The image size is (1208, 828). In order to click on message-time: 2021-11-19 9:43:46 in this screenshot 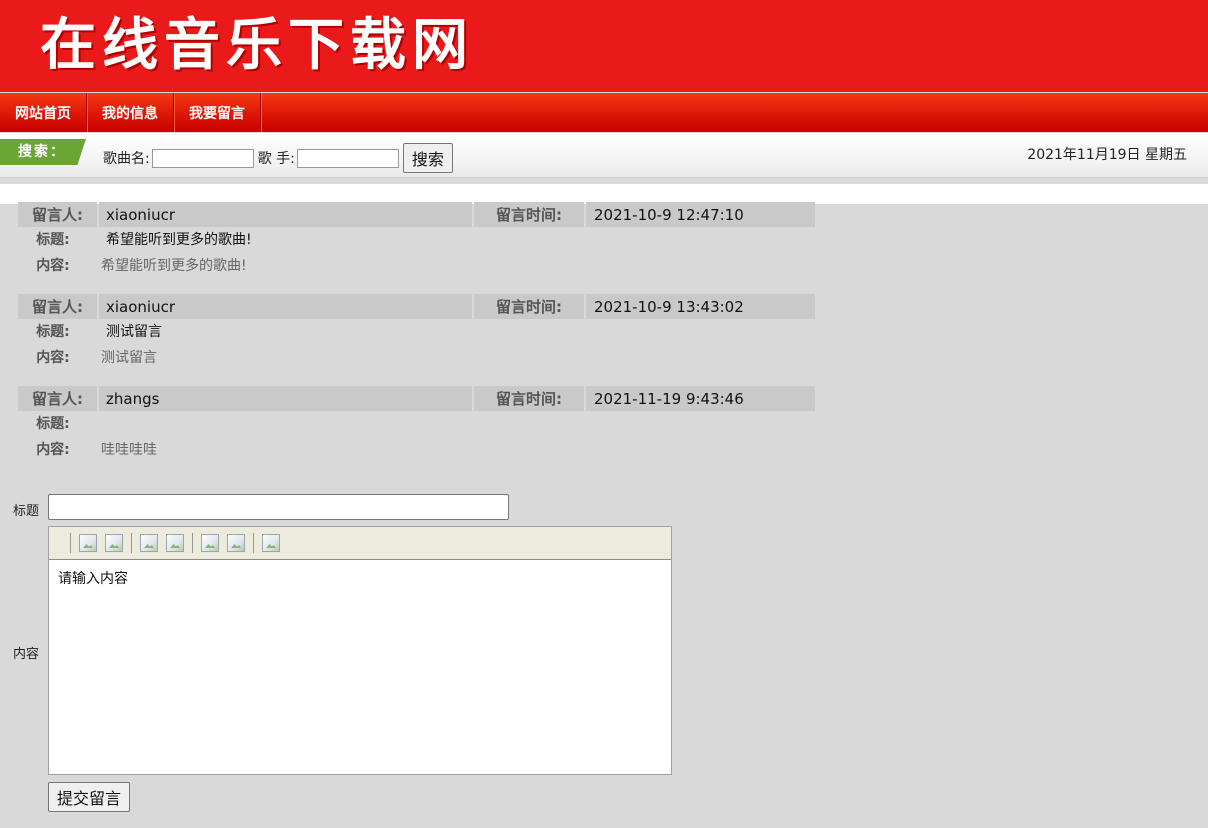, I will do `click(700, 398)`.